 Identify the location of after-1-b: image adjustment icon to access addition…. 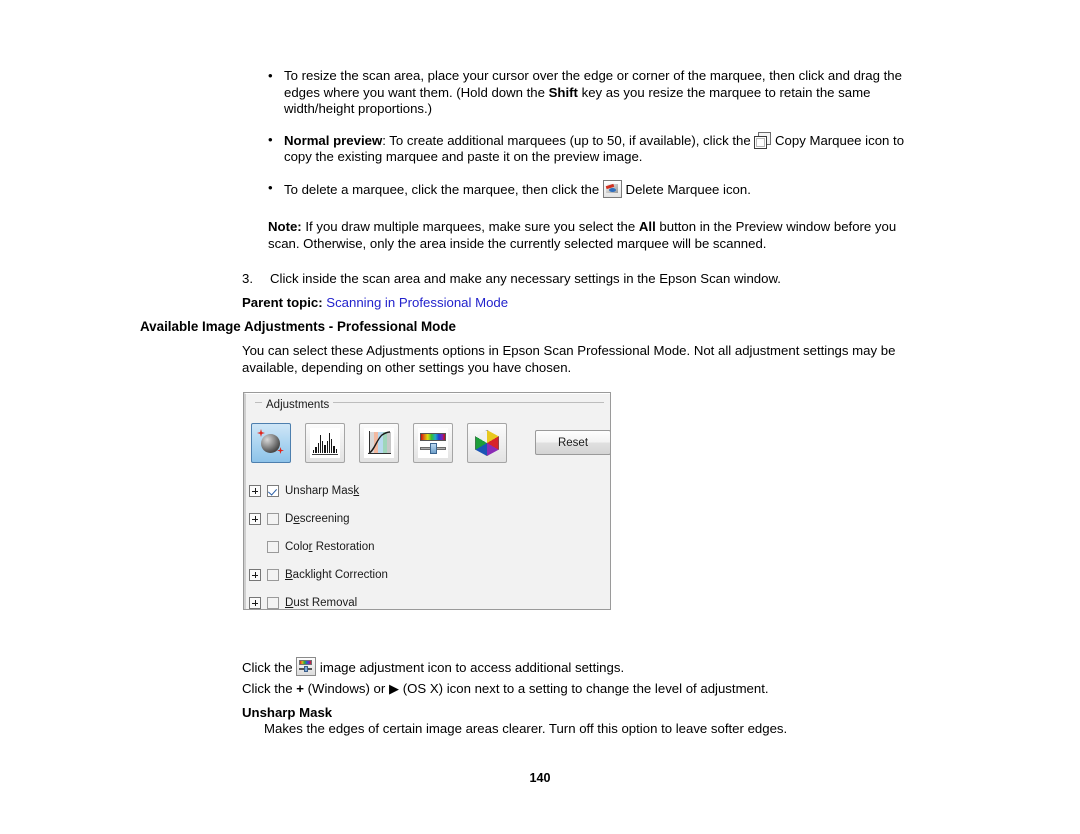
(470, 667).